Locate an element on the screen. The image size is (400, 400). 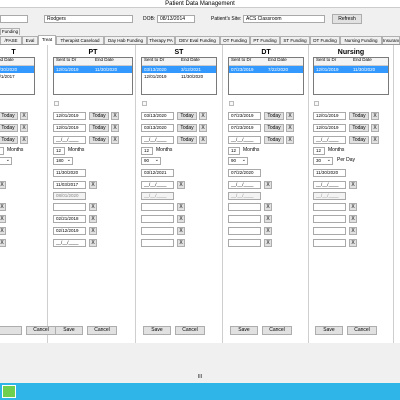
splitter-grip: III is located at coordinates (200, 378).